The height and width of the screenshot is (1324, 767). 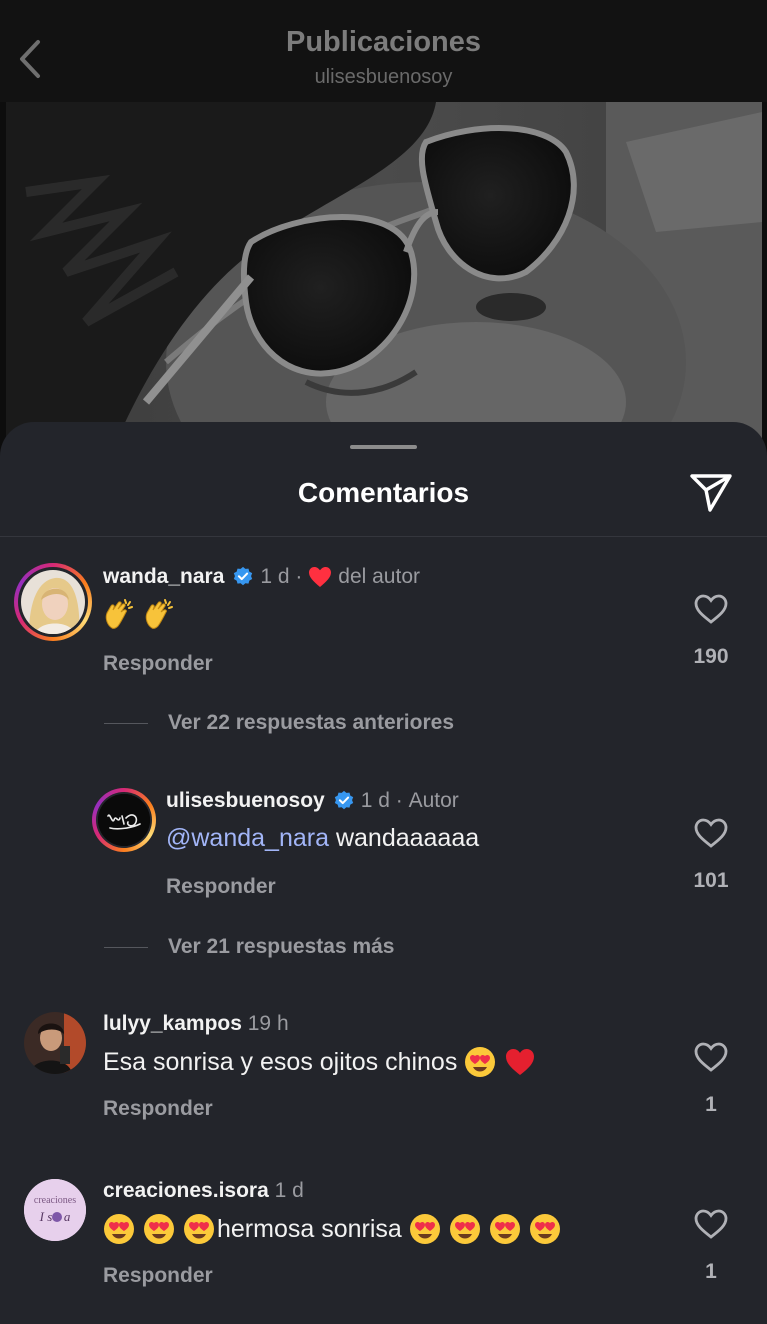 What do you see at coordinates (247, 838) in the screenshot?
I see `mention-link: @wanda_nara` at bounding box center [247, 838].